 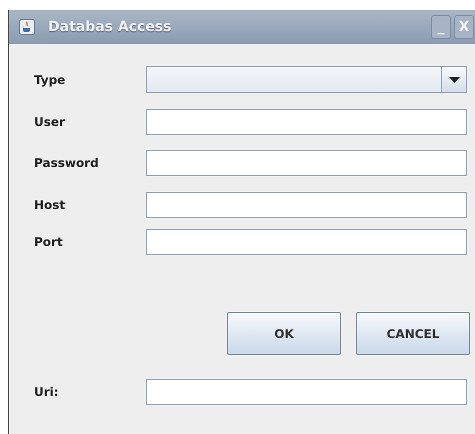 What do you see at coordinates (413, 333) in the screenshot?
I see `cancel-button: CANCEL` at bounding box center [413, 333].